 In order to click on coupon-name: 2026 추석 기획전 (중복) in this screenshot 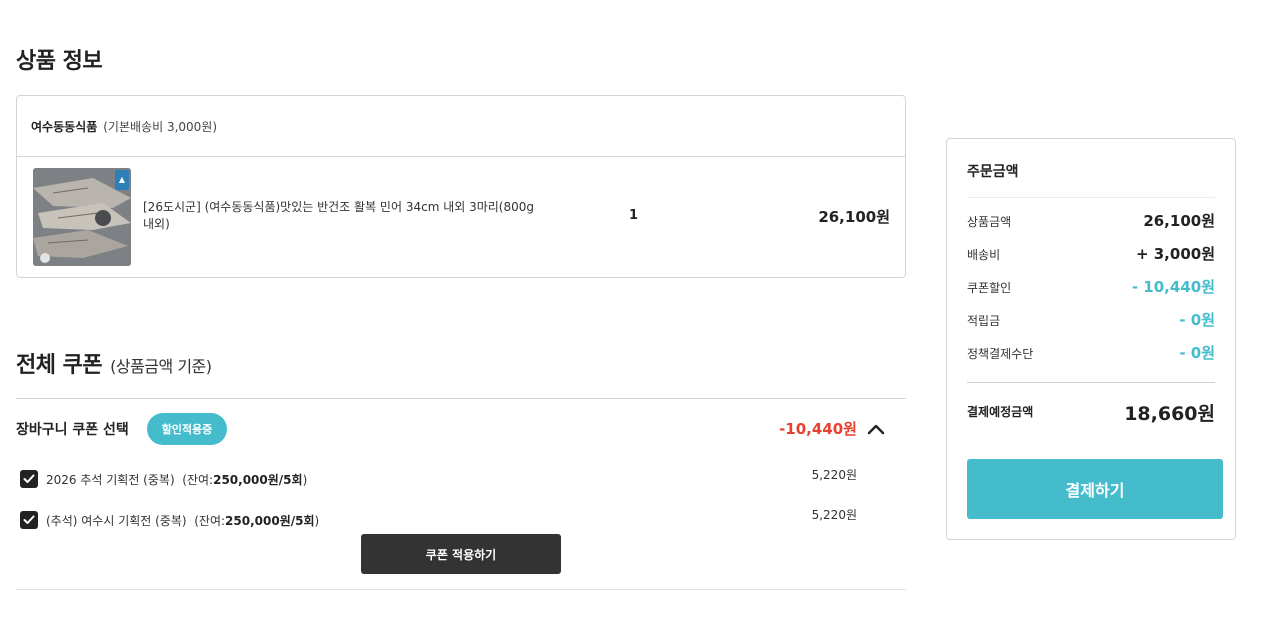, I will do `click(110, 479)`.